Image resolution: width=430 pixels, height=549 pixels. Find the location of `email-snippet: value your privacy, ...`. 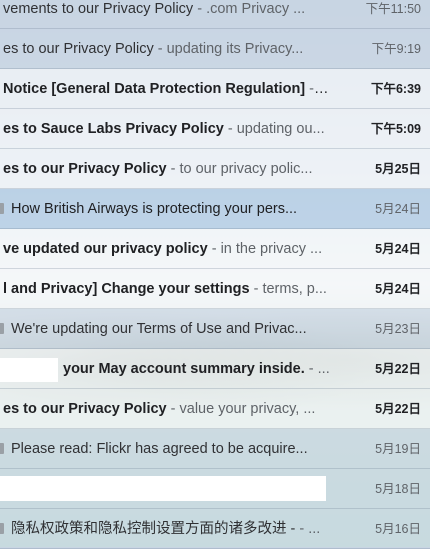

email-snippet: value your privacy, ... is located at coordinates (247, 409).